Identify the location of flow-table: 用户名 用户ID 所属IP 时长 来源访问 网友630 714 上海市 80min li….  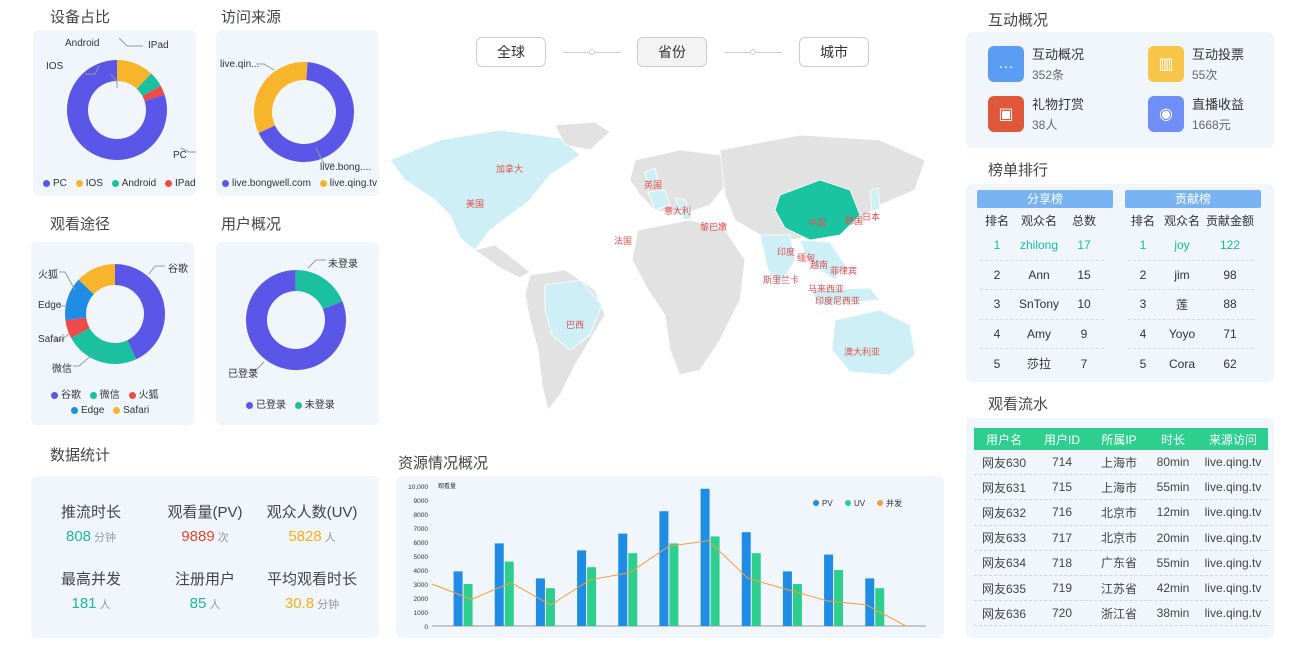
(1121, 527).